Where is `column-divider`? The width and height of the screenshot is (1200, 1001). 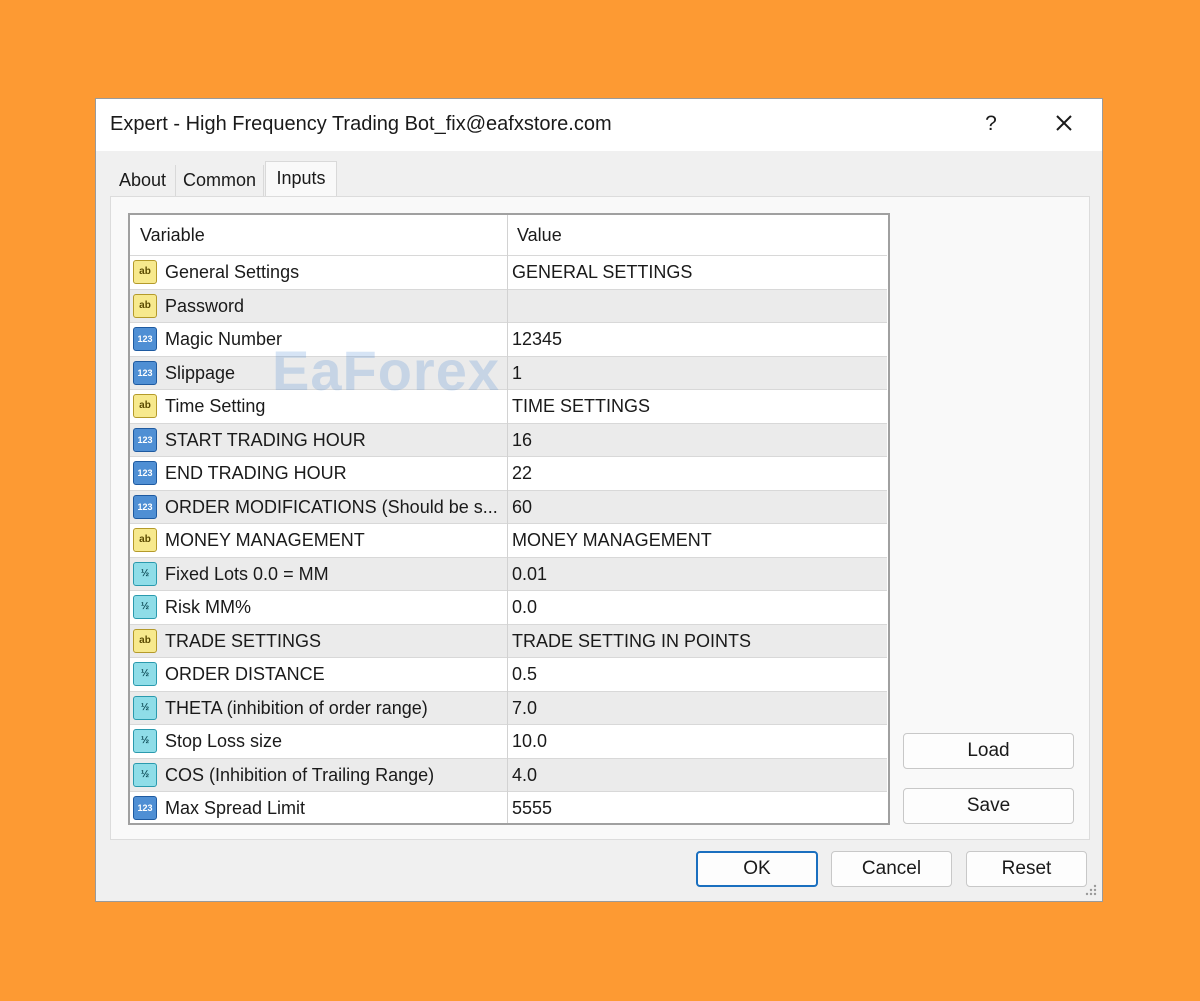 column-divider is located at coordinates (507, 519).